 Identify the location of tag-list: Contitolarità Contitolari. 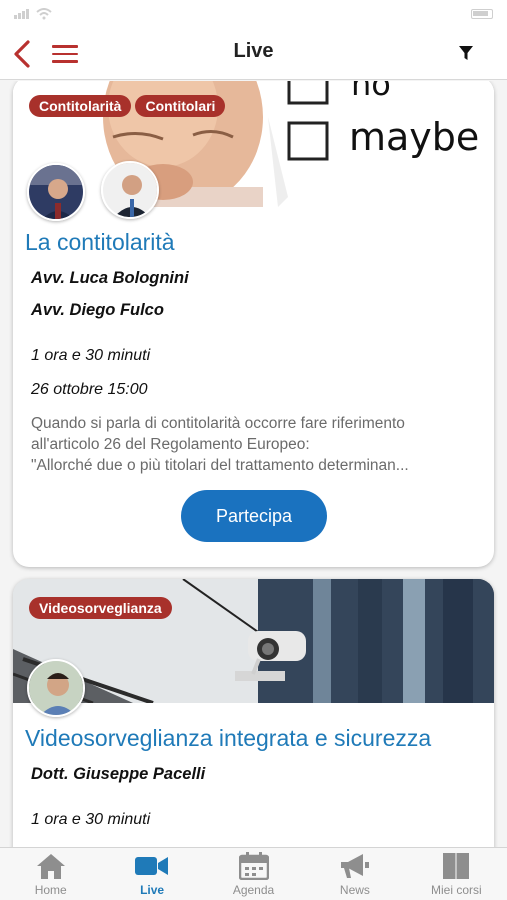
(127, 106).